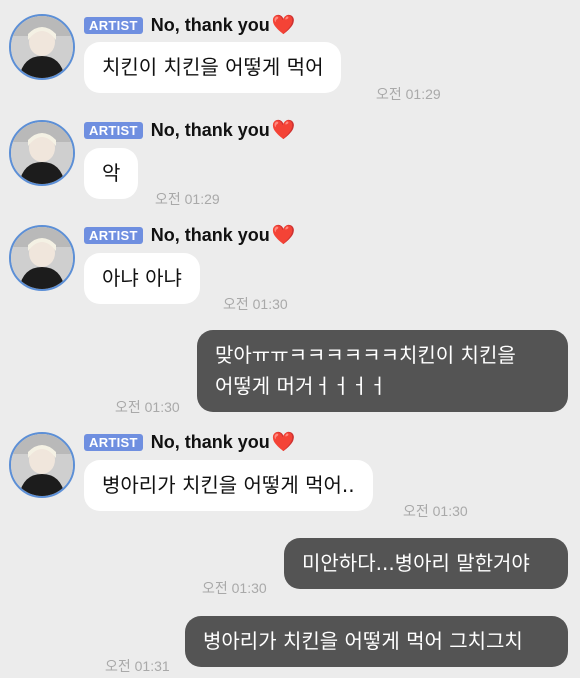 The width and height of the screenshot is (580, 678). What do you see at coordinates (382, 371) in the screenshot?
I see `message-bubble-outgoing: 맞아ㅠㅠㅋㅋㅋㅋㅋㅋ치킨이 치킨을 어떻게 머거ㅓㅓㅓㅓ` at bounding box center [382, 371].